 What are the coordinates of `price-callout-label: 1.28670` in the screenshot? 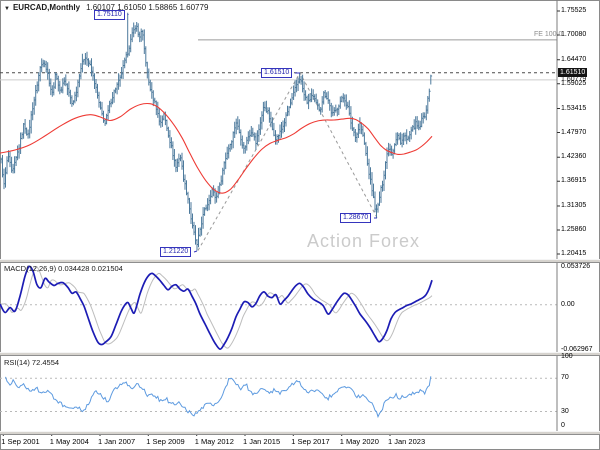 It's located at (356, 218).